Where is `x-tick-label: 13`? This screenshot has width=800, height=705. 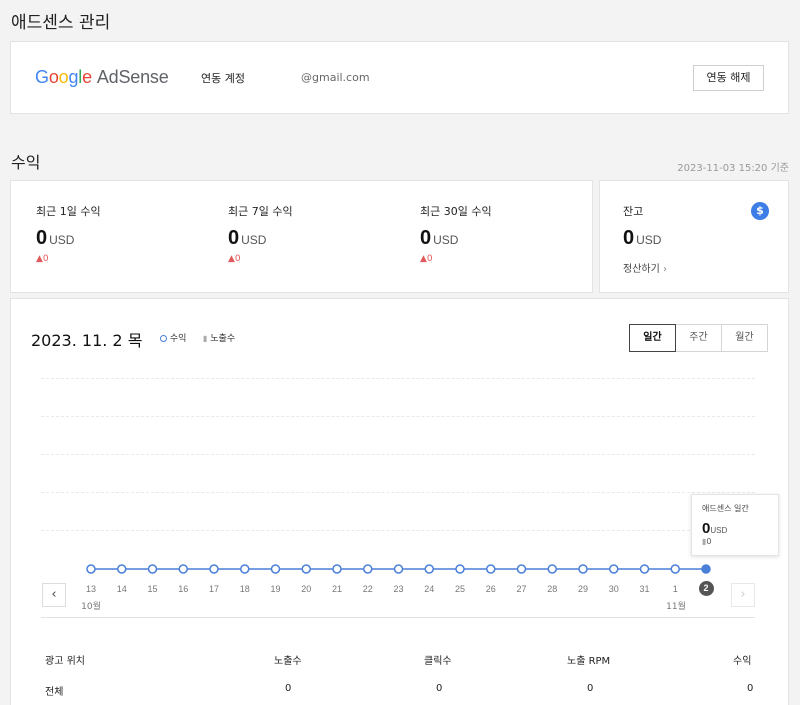 x-tick-label: 13 is located at coordinates (90, 589).